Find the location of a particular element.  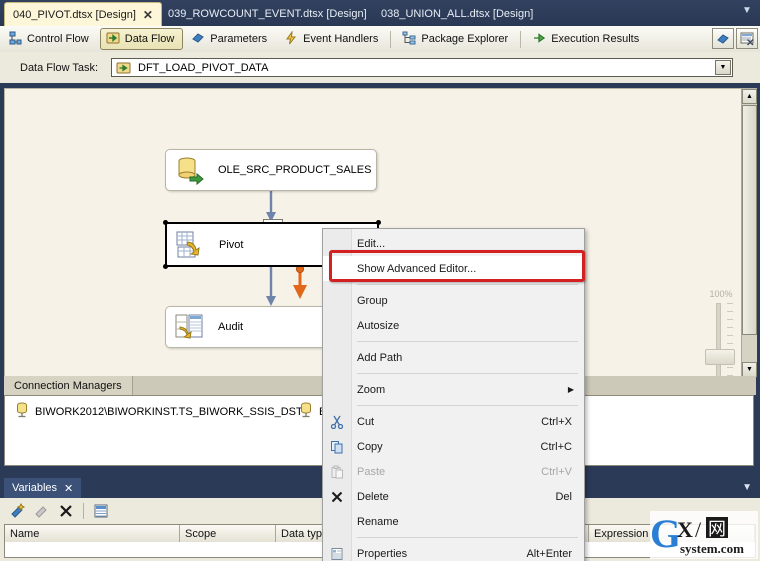

grid-options-icon is located at coordinates (101, 511).